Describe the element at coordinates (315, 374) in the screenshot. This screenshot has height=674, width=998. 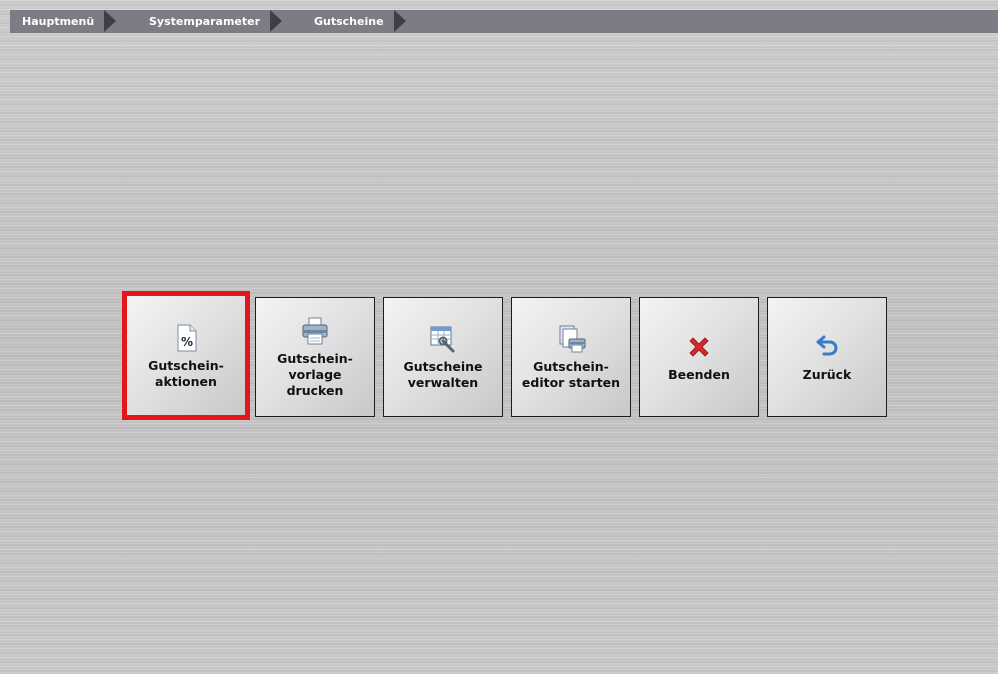
I see `button-label: Gutschein- vorlage drucken` at that location.